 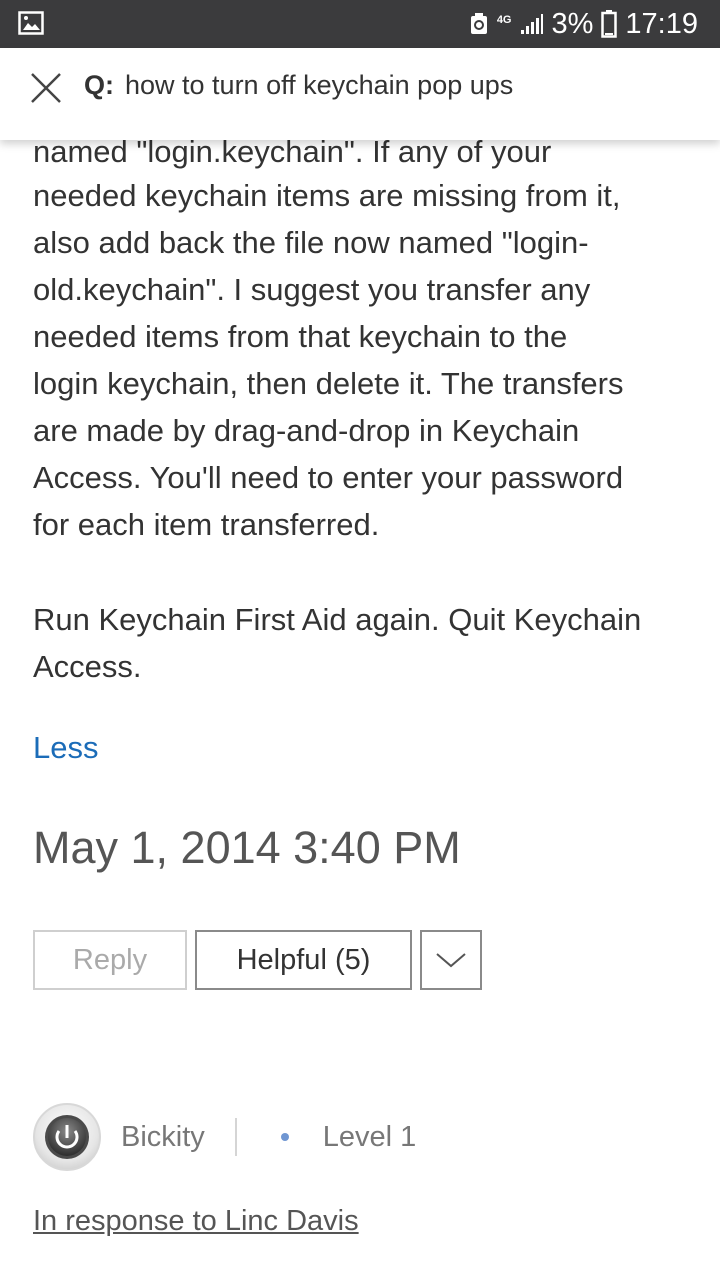 What do you see at coordinates (369, 1136) in the screenshot?
I see `author-level: Level 1` at bounding box center [369, 1136].